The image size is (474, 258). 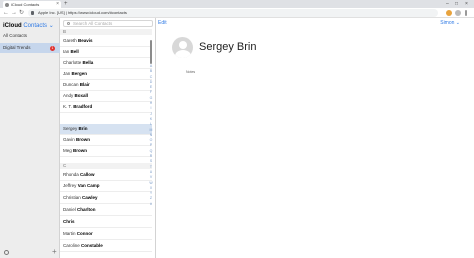 What do you see at coordinates (182, 54) in the screenshot?
I see `avatar-body-icon` at bounding box center [182, 54].